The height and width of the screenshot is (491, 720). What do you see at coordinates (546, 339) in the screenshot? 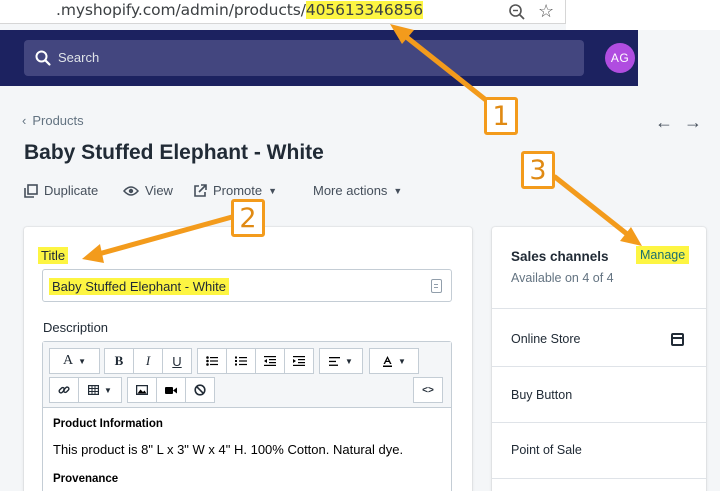
I see `channel-name: Online Store` at bounding box center [546, 339].